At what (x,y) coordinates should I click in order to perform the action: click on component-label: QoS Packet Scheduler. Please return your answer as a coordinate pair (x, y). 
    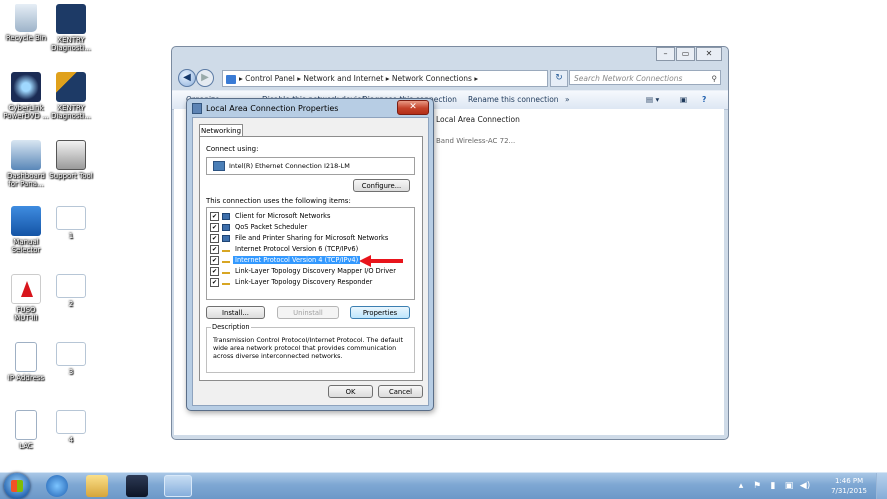
    Looking at the image, I should click on (271, 227).